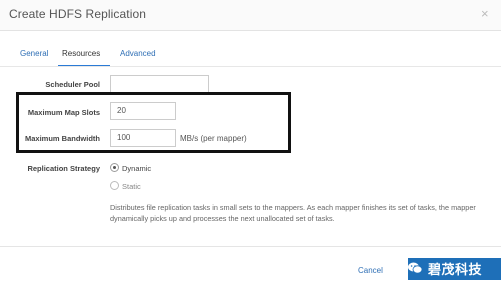 The height and width of the screenshot is (290, 501). I want to click on wechat-icon, so click(415, 268).